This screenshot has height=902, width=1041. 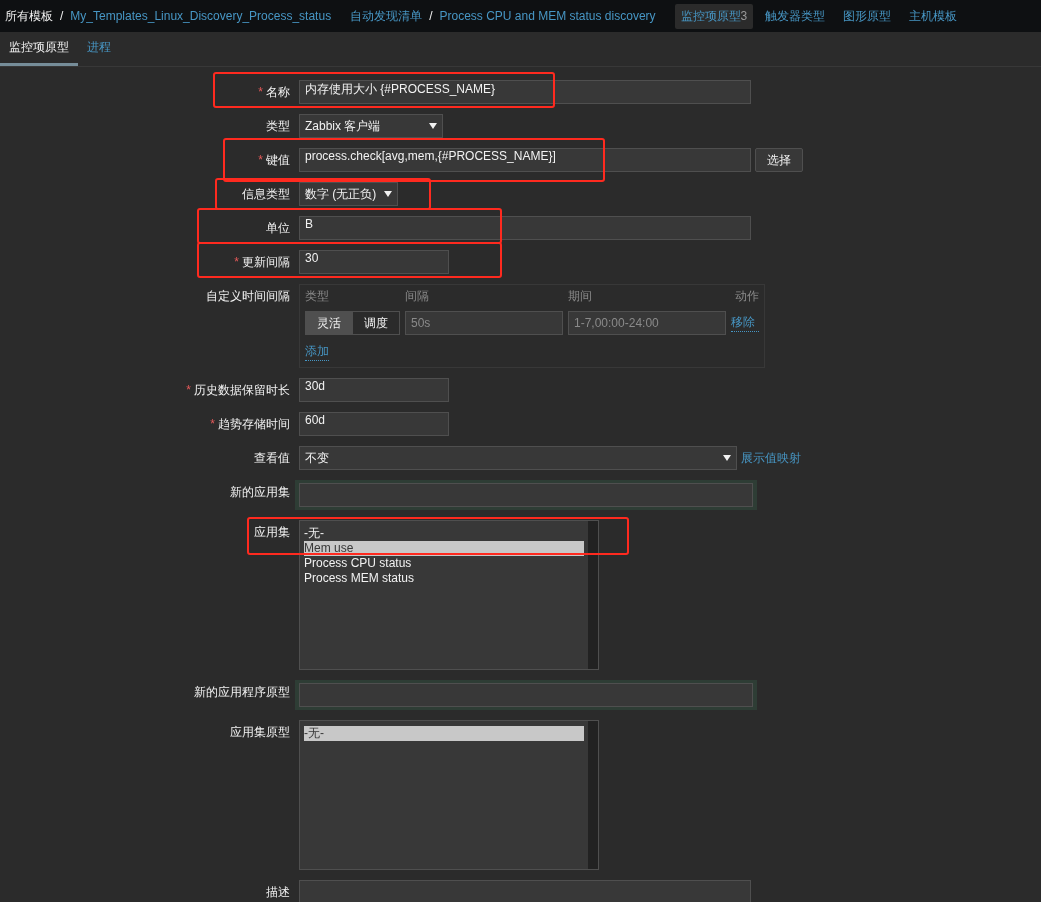 What do you see at coordinates (260, 492) in the screenshot?
I see `field-label: 新的应用集` at bounding box center [260, 492].